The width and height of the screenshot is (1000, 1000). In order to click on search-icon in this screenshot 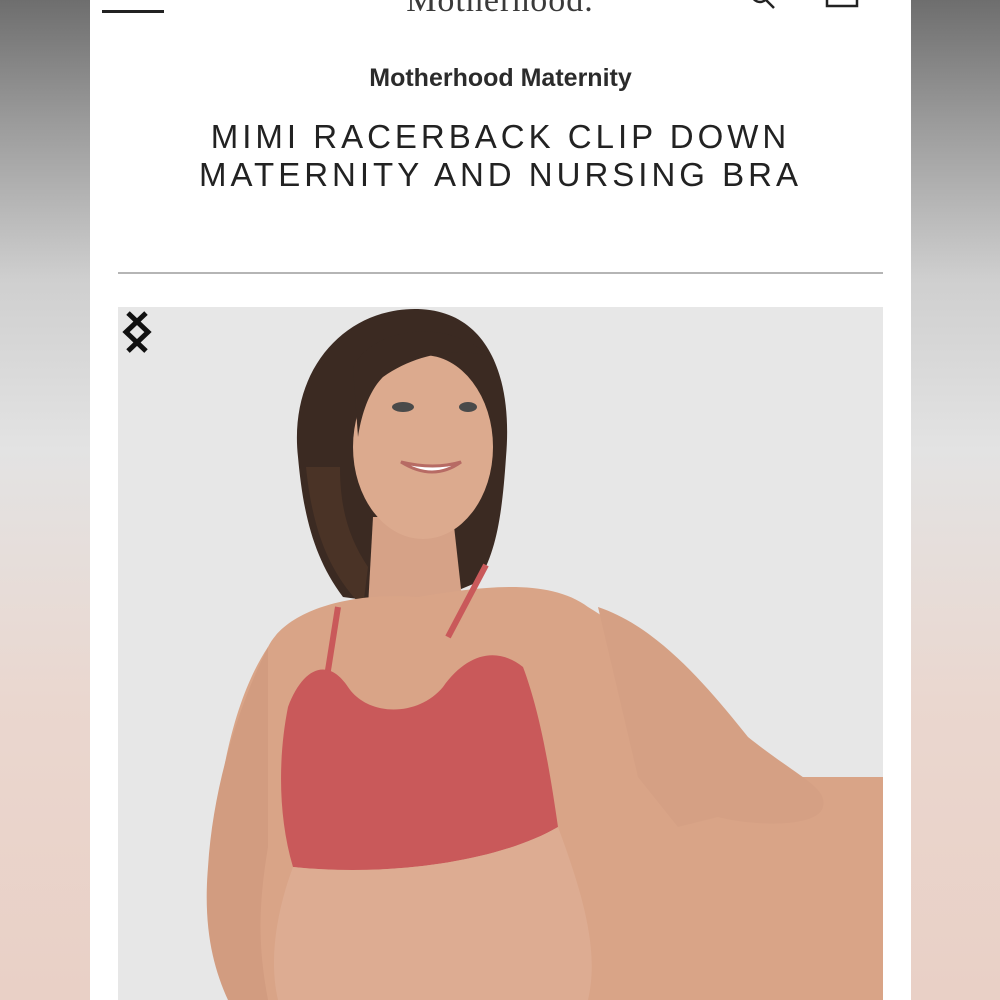, I will do `click(764, 6)`.